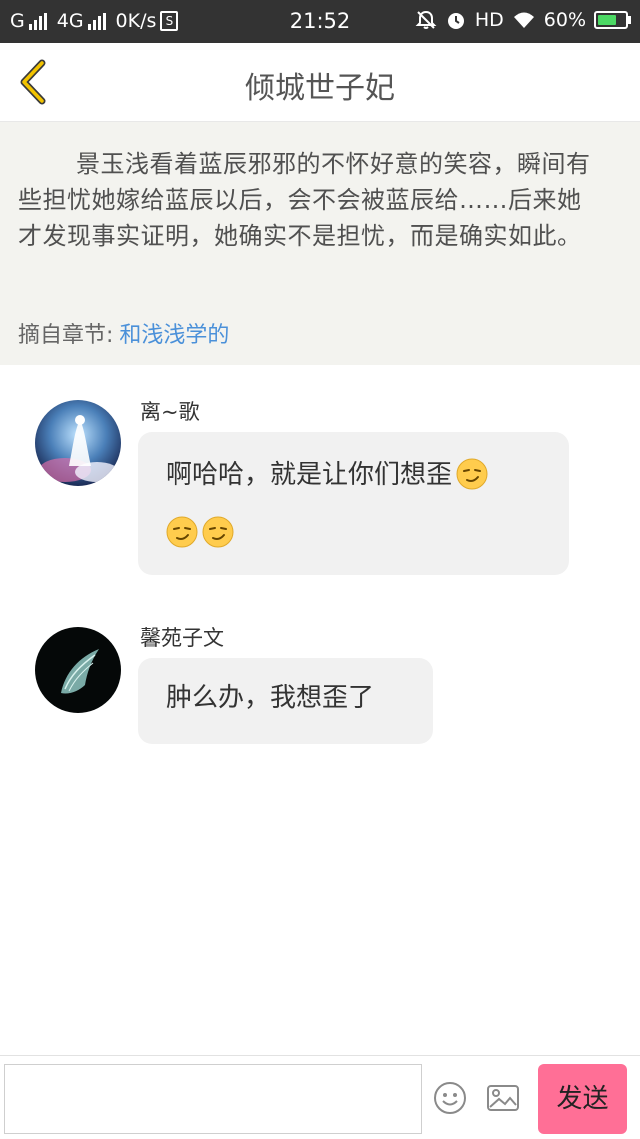 This screenshot has height=1139, width=640. I want to click on alarm-icon, so click(455, 21).